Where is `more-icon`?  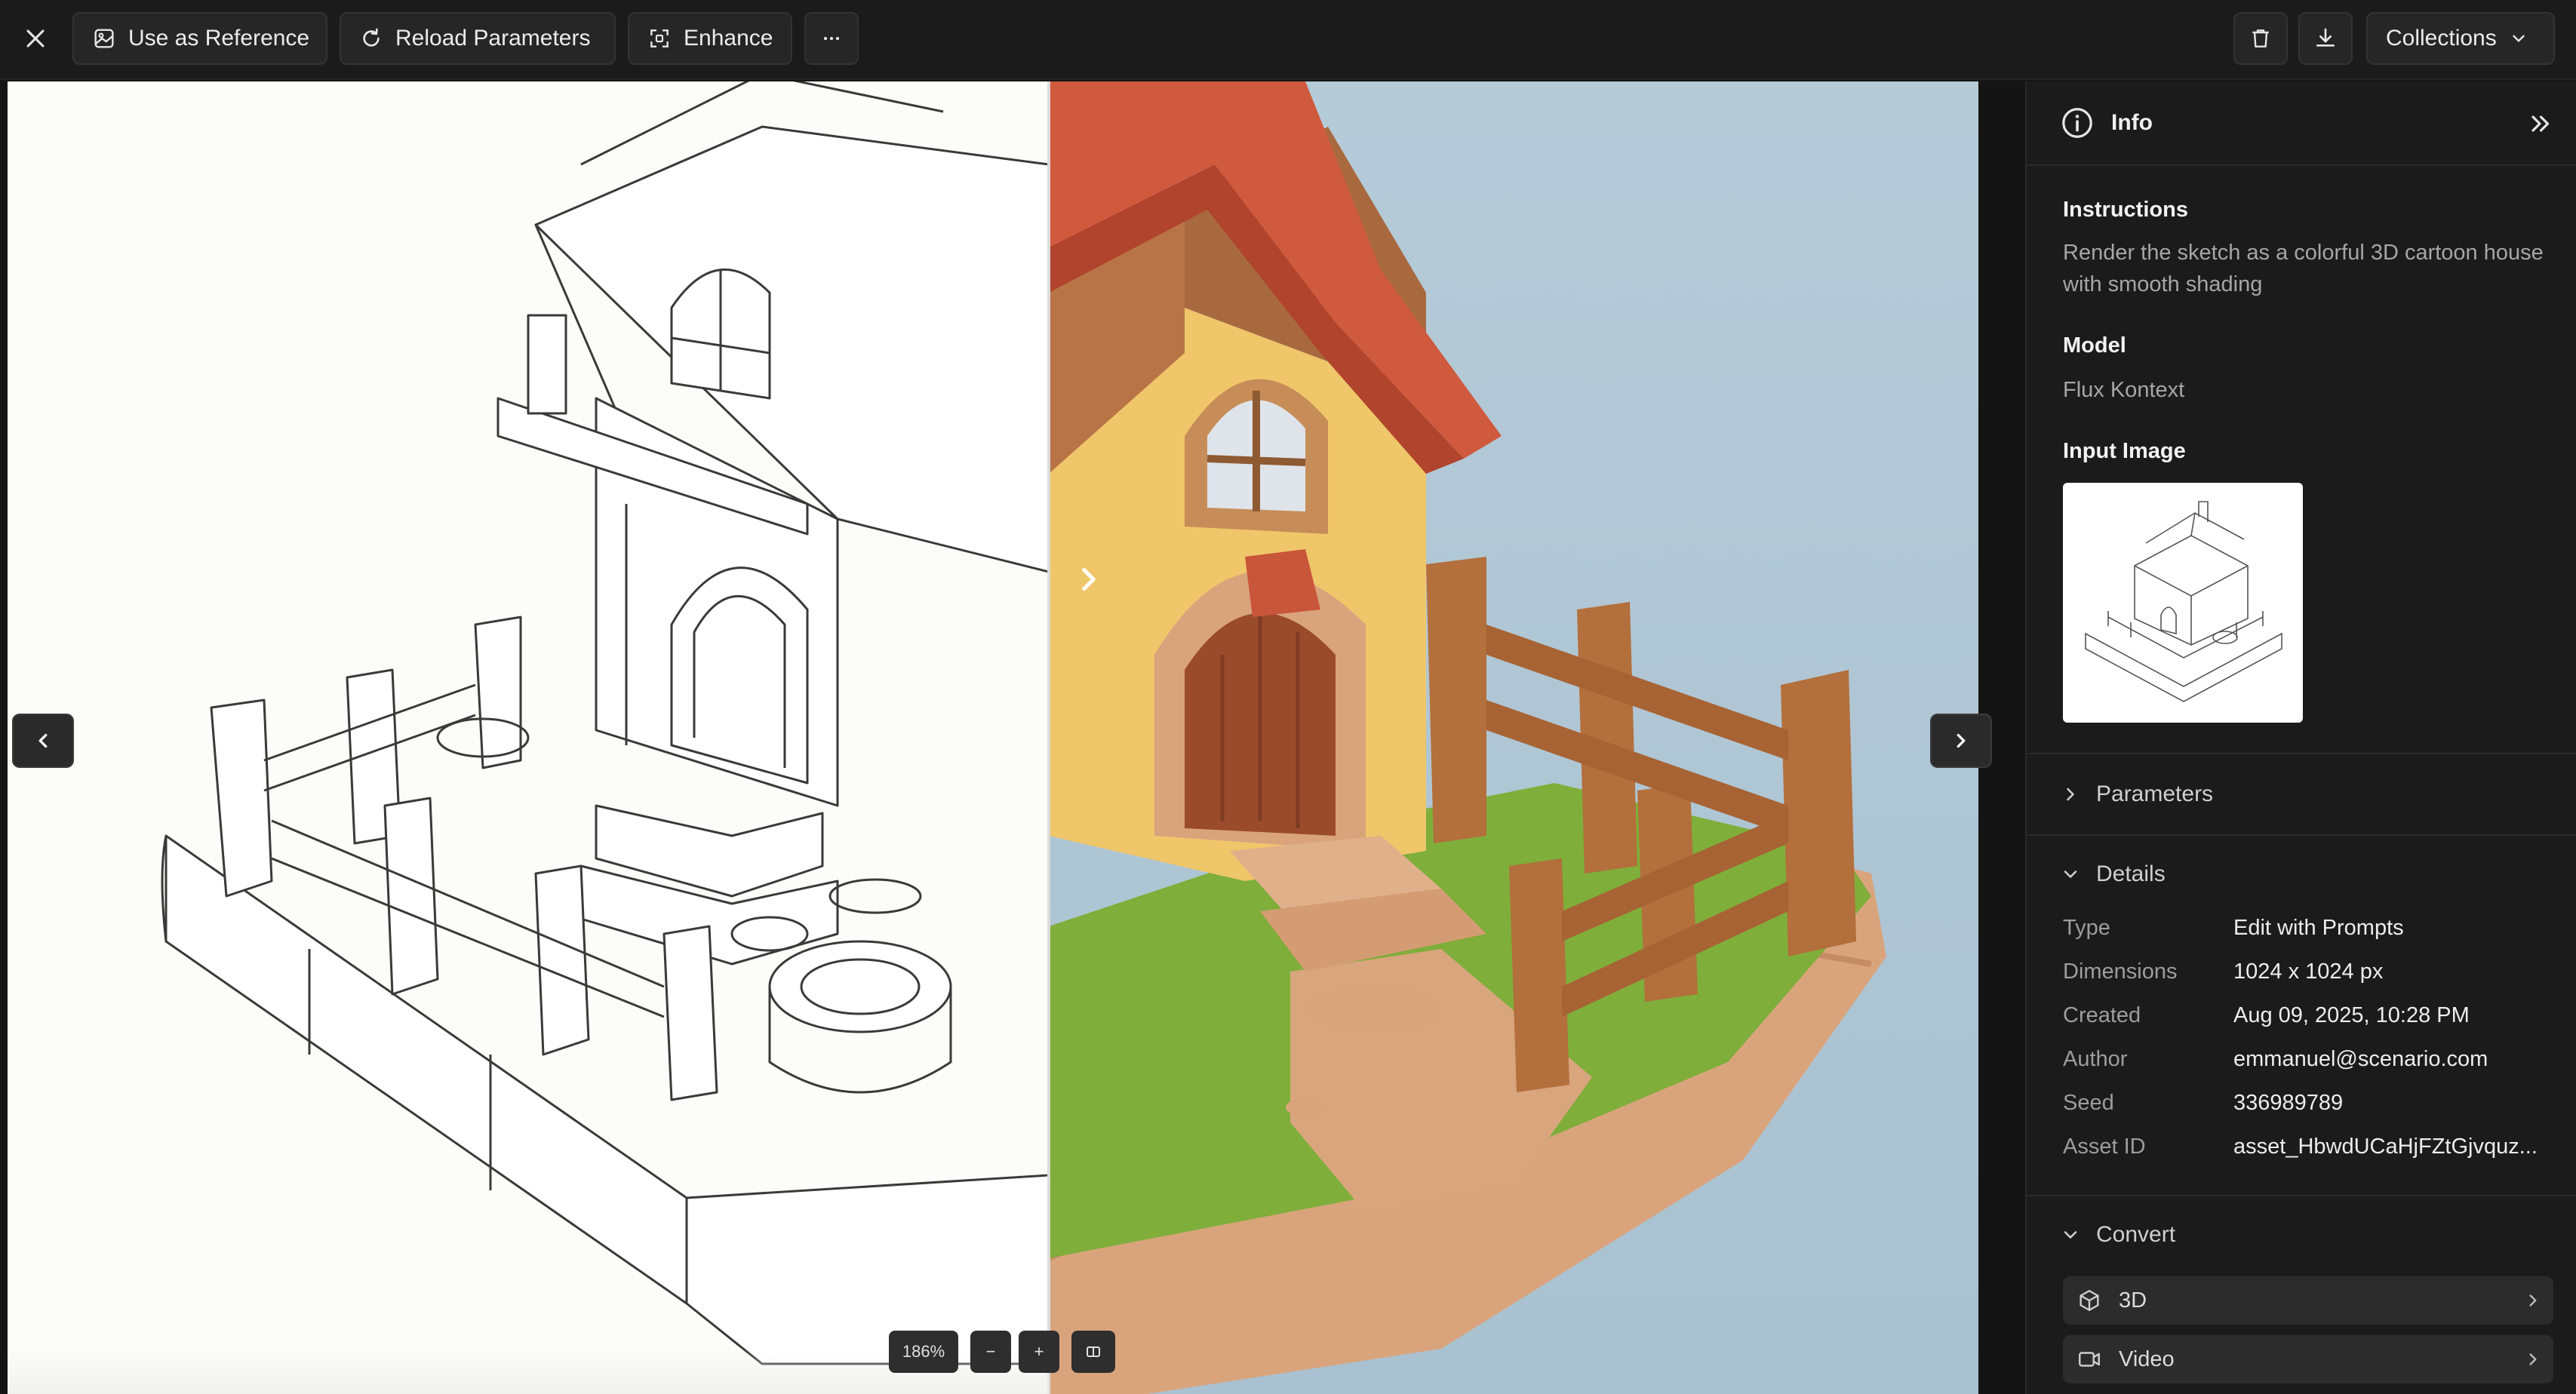
more-icon is located at coordinates (831, 38).